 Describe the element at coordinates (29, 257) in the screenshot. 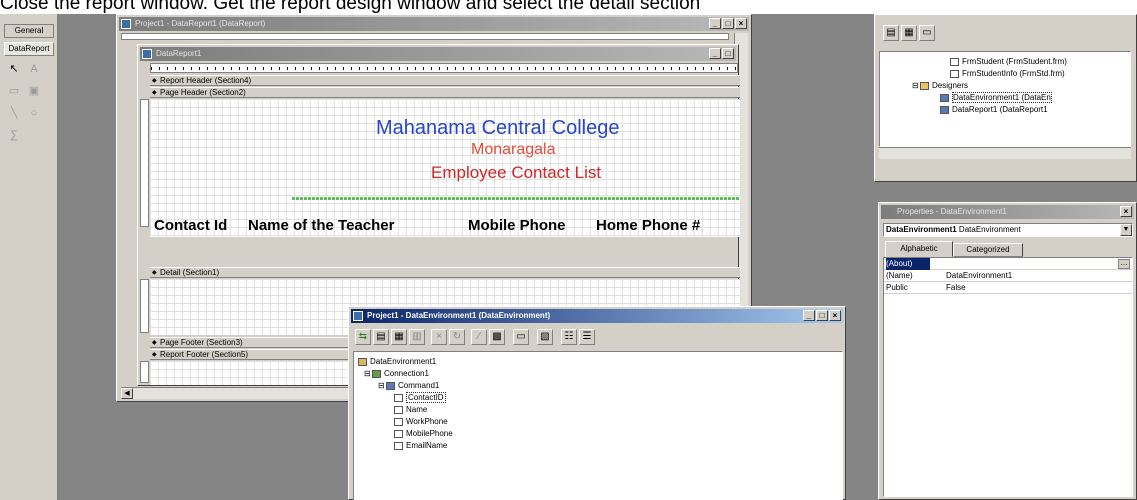

I see `toolbox: General DataReport ↖ A ▭ ▣ ╲ ○ ∑` at that location.